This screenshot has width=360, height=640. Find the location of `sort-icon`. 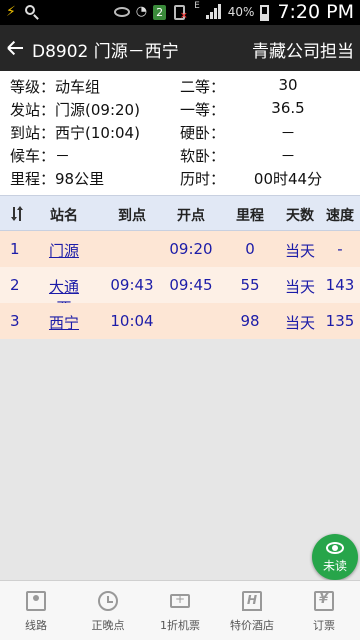

sort-icon is located at coordinates (17, 214).